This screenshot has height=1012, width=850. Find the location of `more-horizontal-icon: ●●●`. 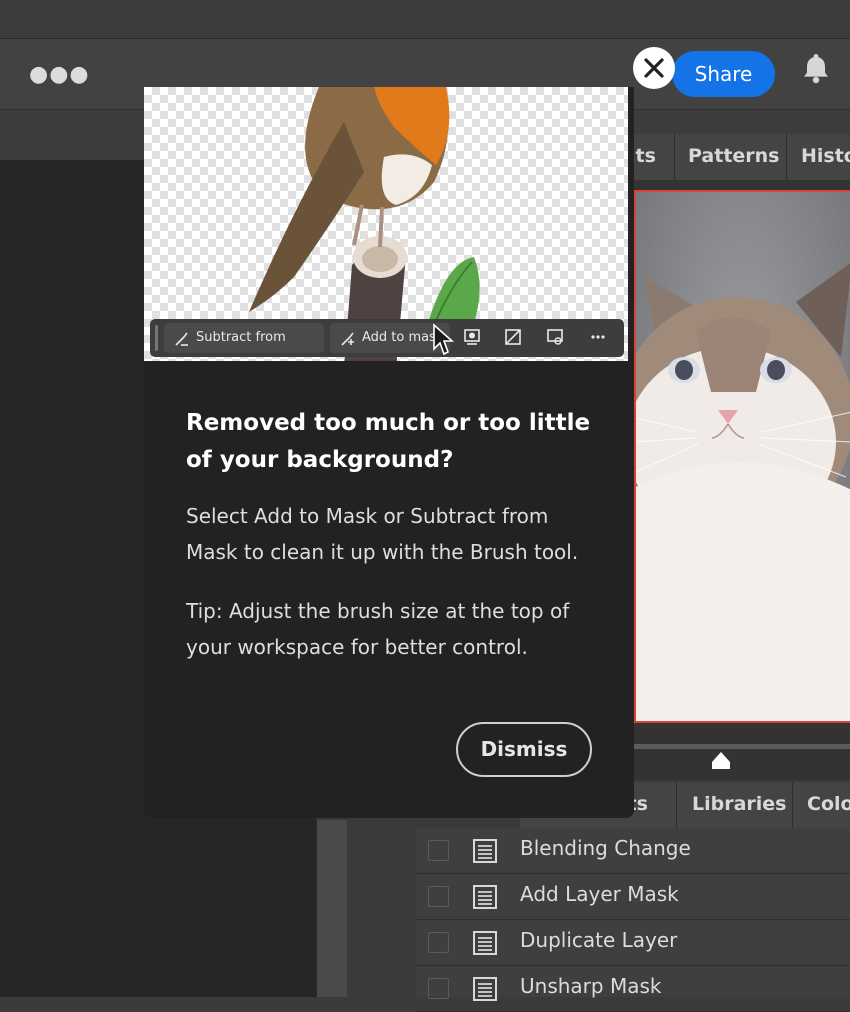

more-horizontal-icon: ●●● is located at coordinates (59, 74).